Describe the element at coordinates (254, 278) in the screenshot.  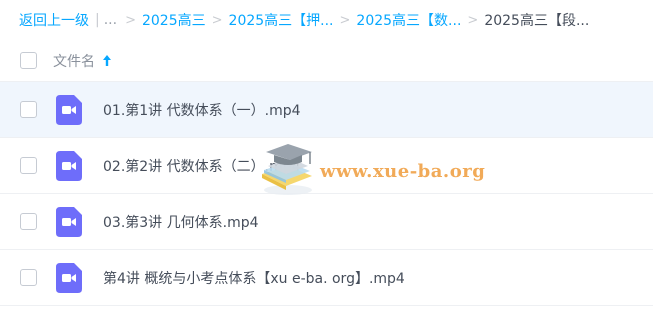
I see `file-name: 第4讲 概统与小考点体系【xu e-ba. org】.mp4` at that location.